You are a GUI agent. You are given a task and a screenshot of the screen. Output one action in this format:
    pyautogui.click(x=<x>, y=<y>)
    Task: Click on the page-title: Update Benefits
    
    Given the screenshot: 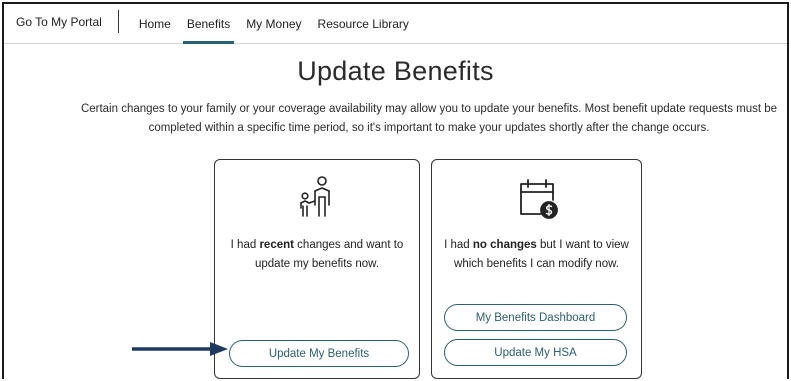 What is the action you would take?
    pyautogui.click(x=395, y=71)
    